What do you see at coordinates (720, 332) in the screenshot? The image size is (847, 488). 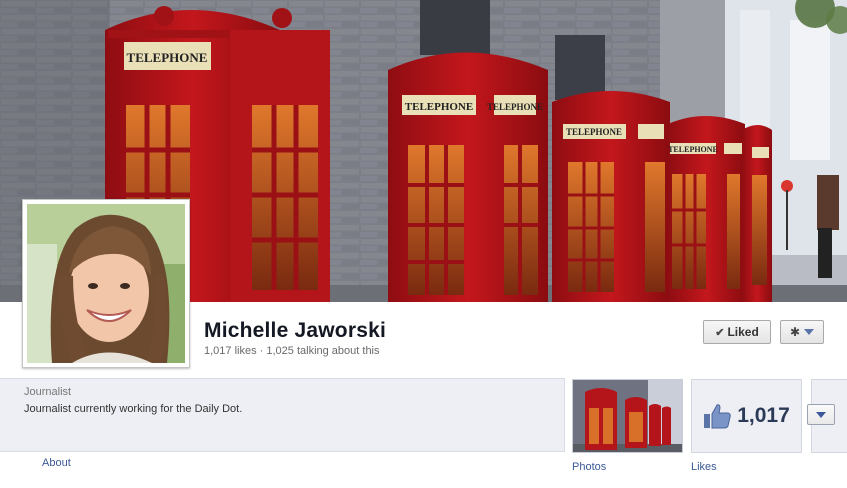 I see `check-icon: ✔` at bounding box center [720, 332].